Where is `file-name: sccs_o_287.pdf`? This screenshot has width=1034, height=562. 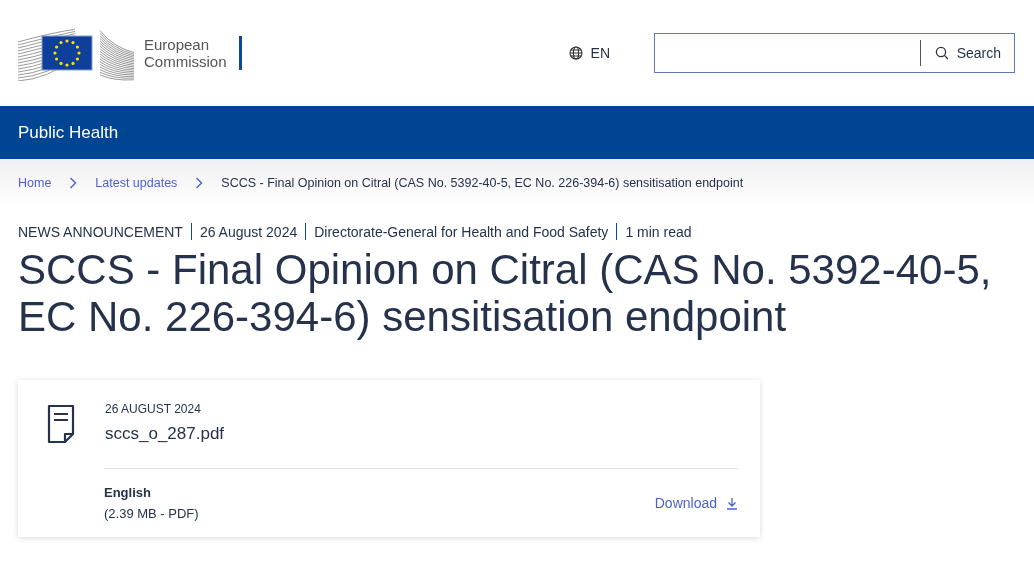
file-name: sccs_o_287.pdf is located at coordinates (165, 434).